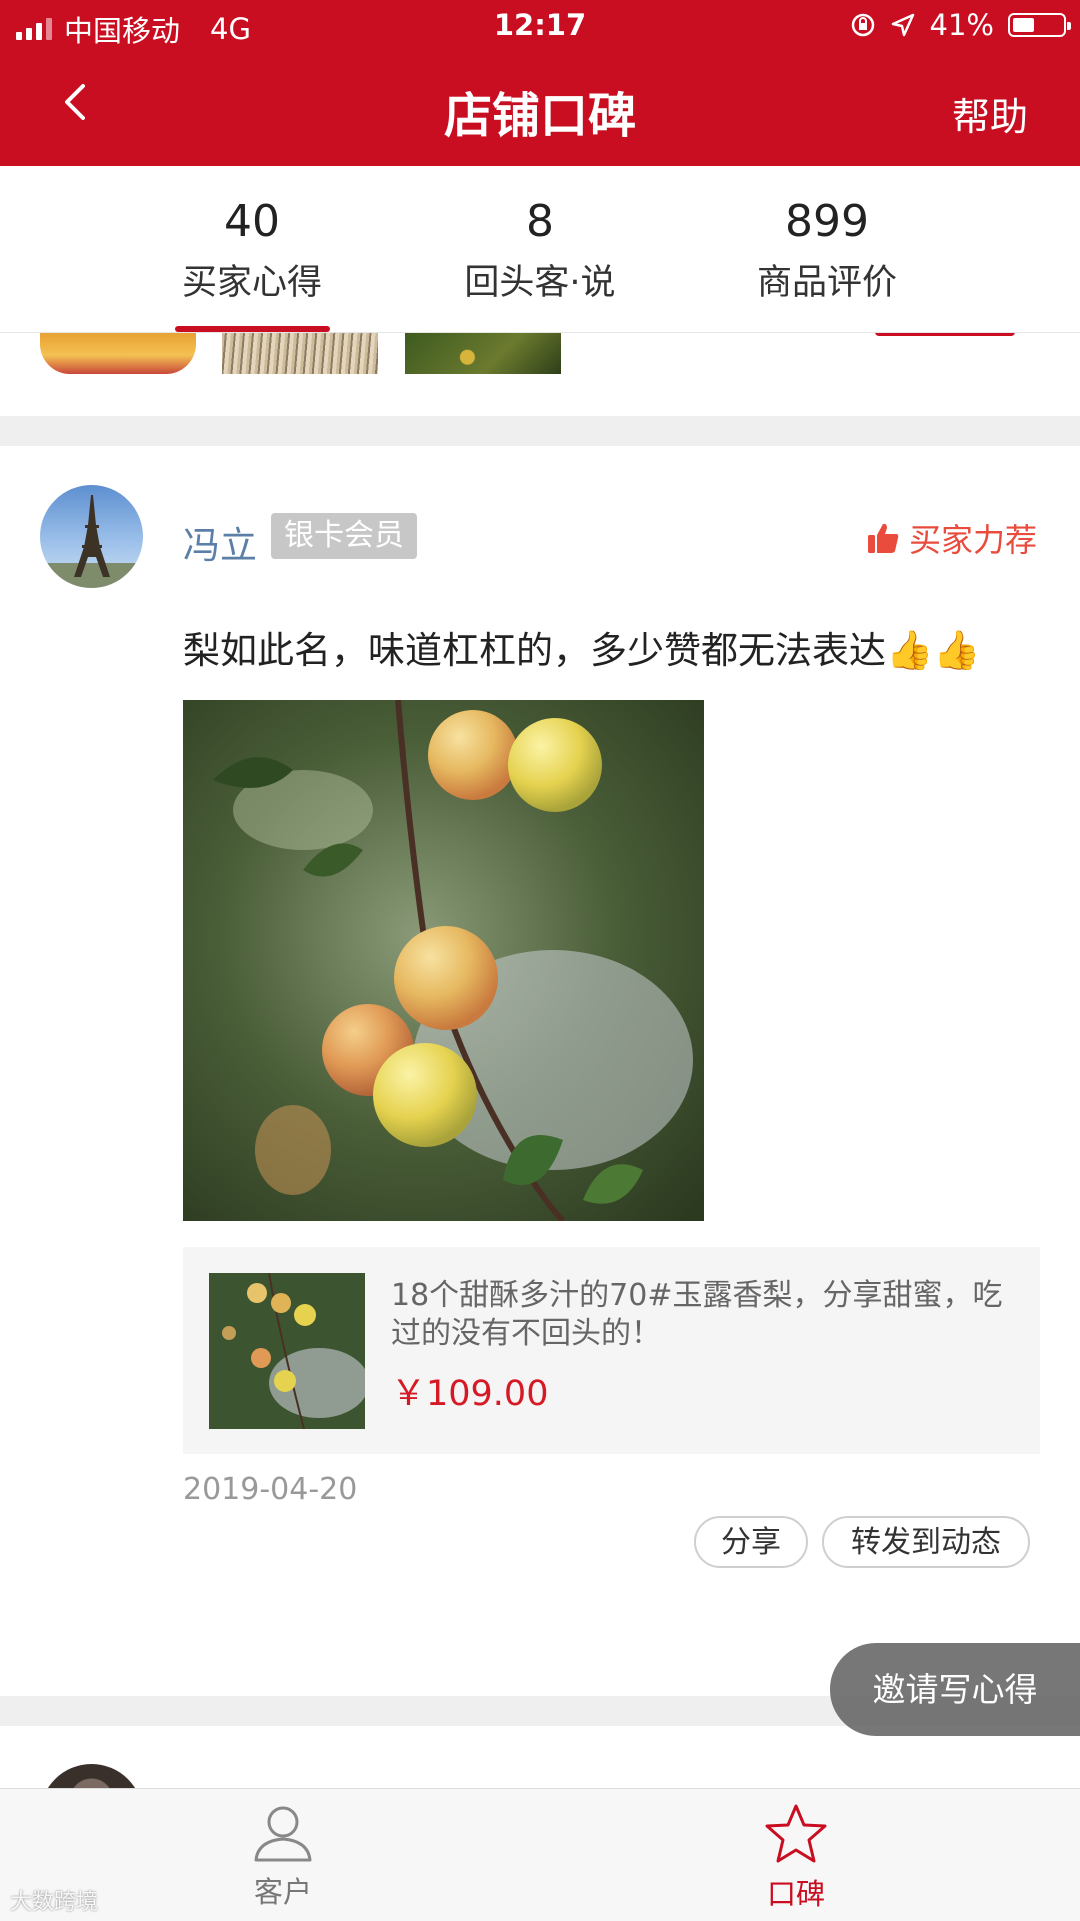 The height and width of the screenshot is (1921, 1080). I want to click on post-date: 2019-04-20, so click(270, 1489).